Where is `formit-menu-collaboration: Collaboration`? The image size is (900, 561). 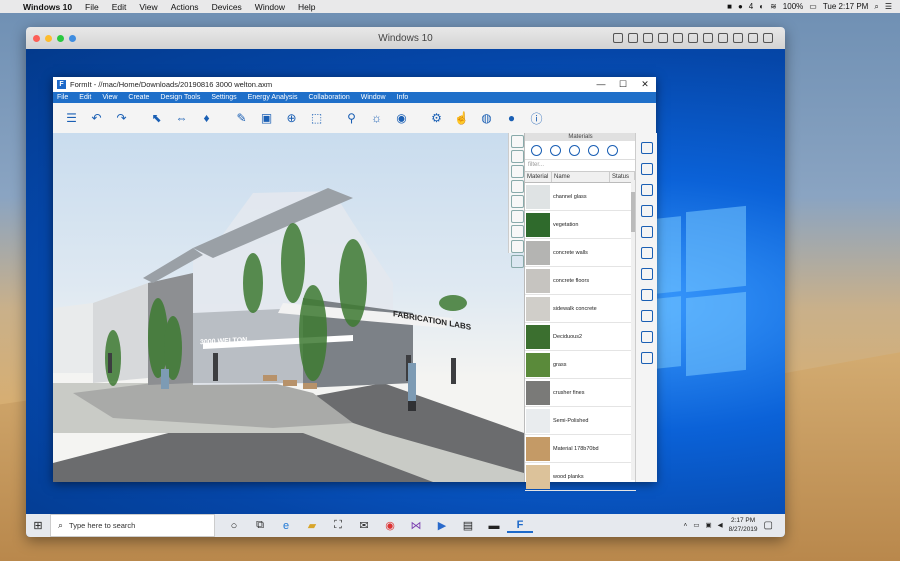
formit-menu-collaboration: Collaboration is located at coordinates (328, 97).